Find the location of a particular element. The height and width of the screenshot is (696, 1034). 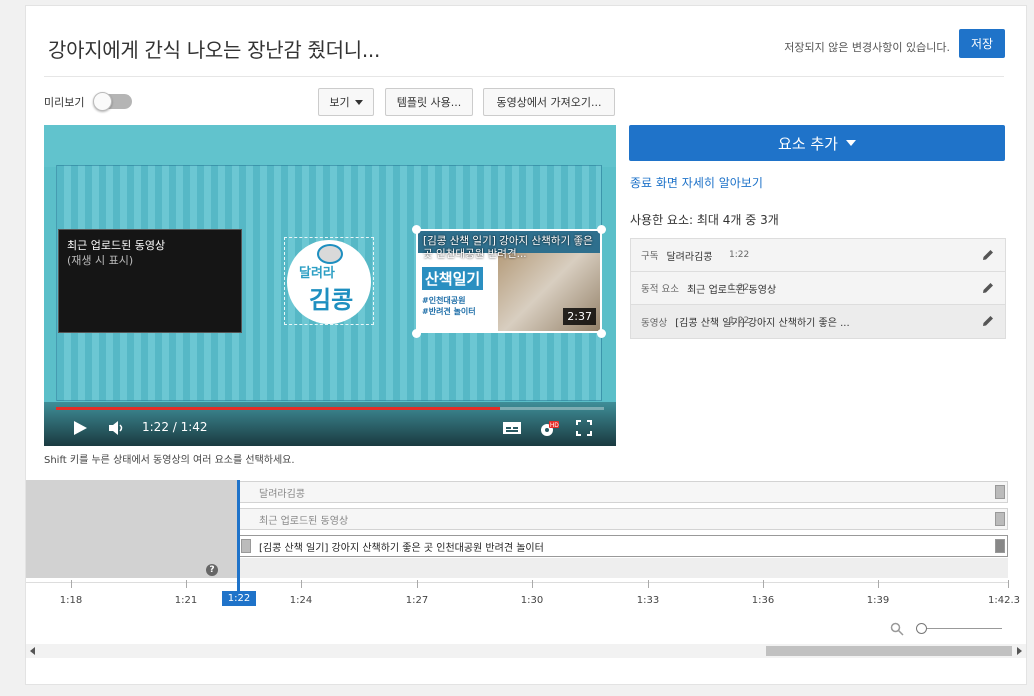

zoom-slider-track is located at coordinates (959, 628).